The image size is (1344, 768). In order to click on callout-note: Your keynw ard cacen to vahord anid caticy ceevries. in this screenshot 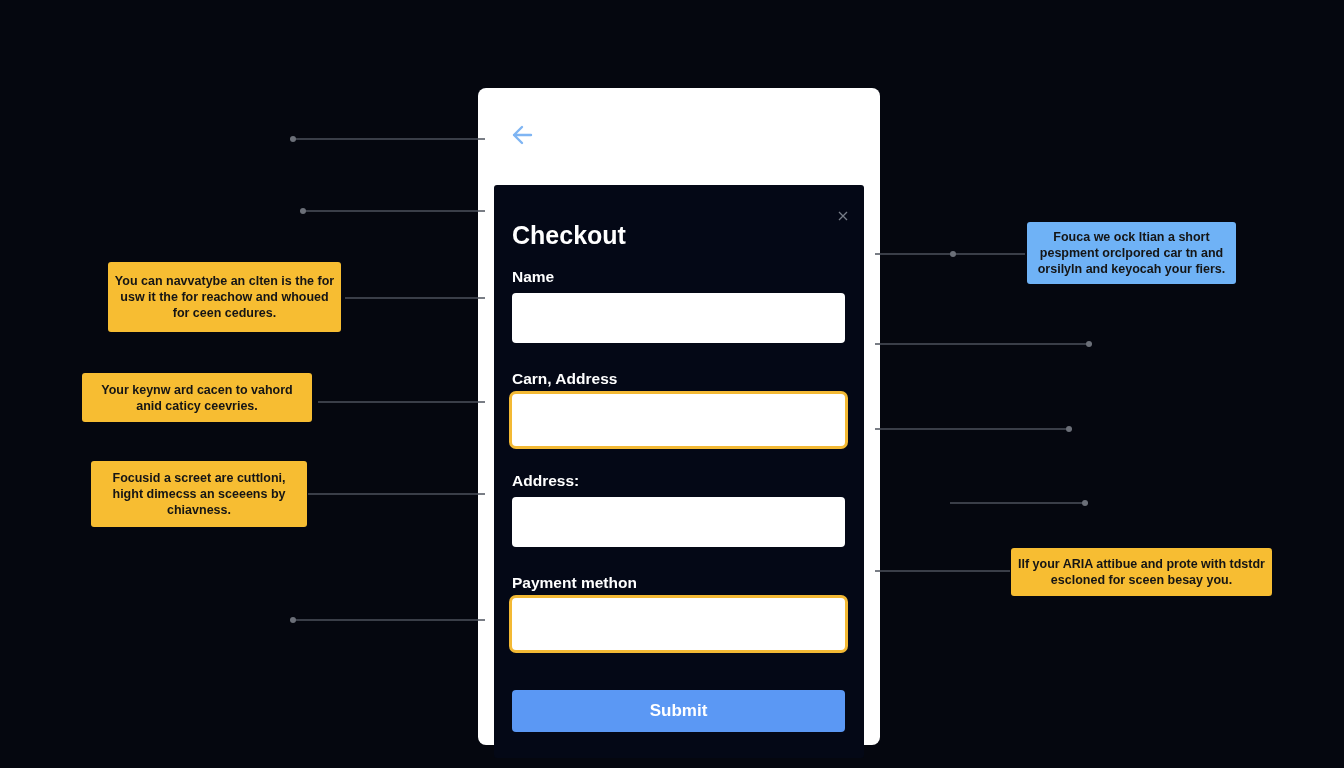, I will do `click(197, 397)`.